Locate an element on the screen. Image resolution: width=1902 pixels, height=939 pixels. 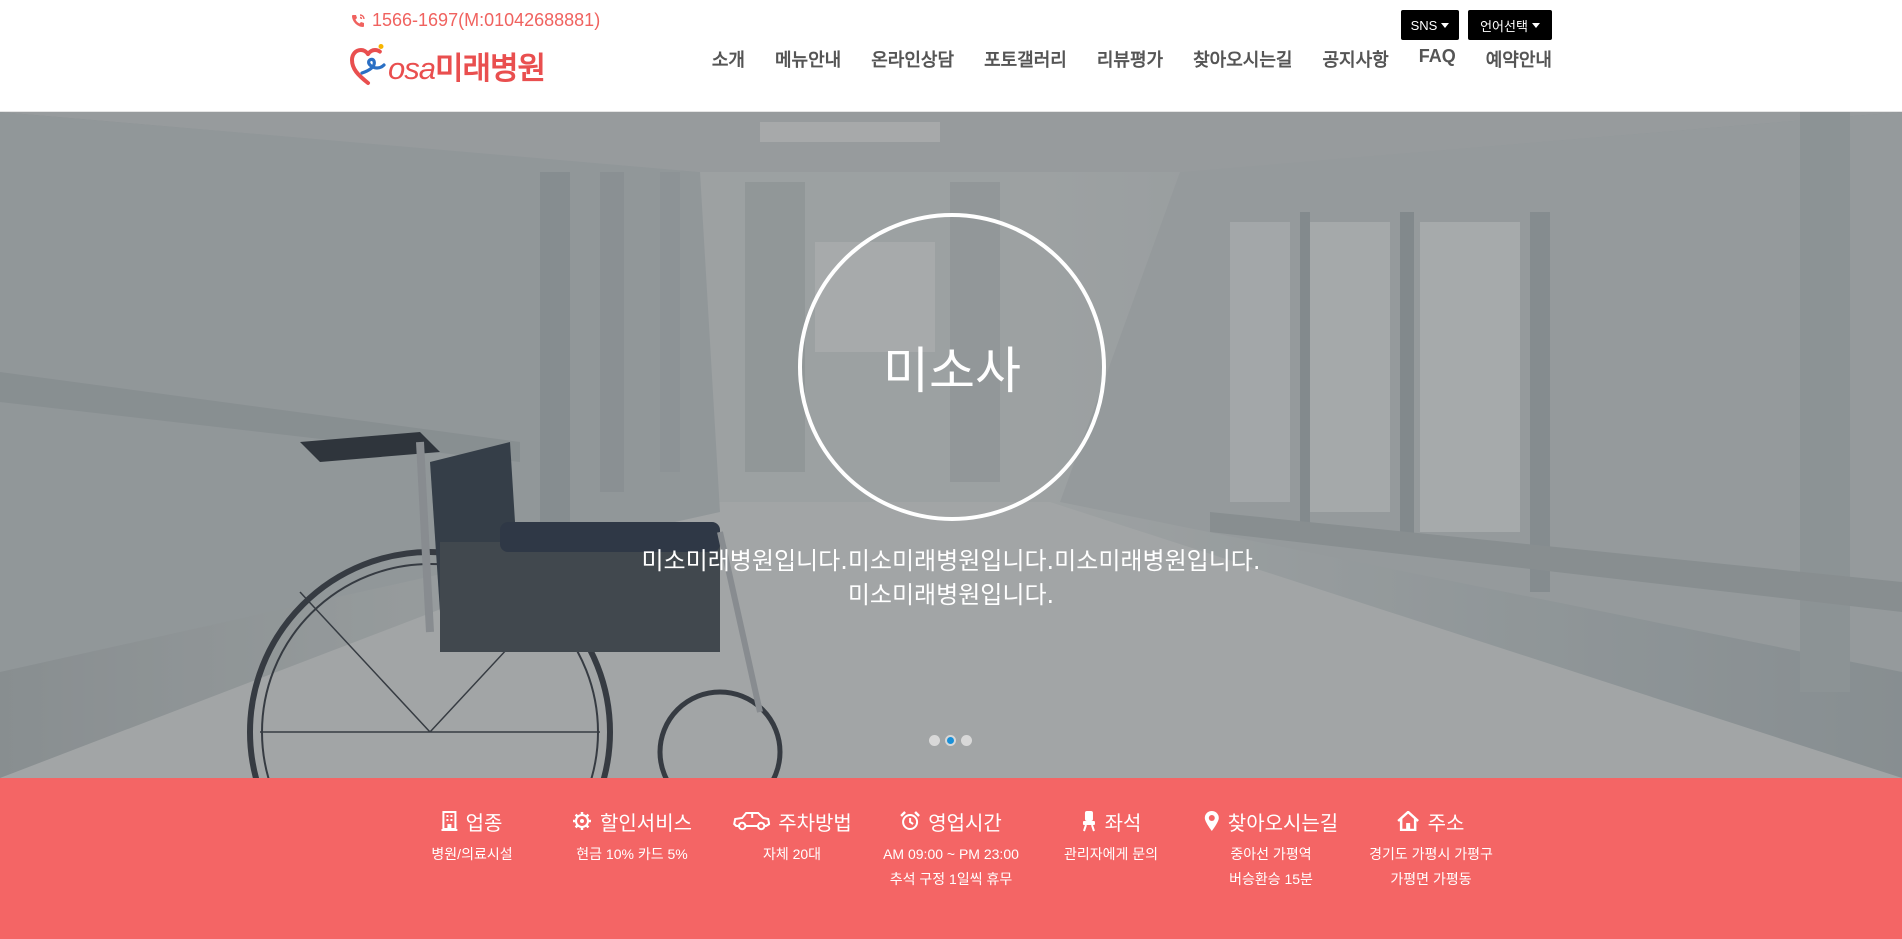
info-title: 주차방법 is located at coordinates (815, 822).